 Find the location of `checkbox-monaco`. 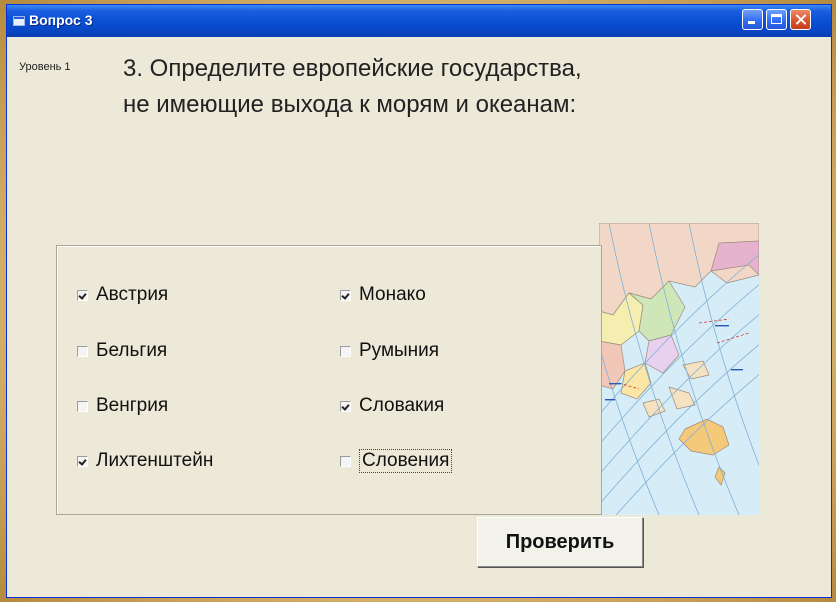

checkbox-monaco is located at coordinates (345, 295).